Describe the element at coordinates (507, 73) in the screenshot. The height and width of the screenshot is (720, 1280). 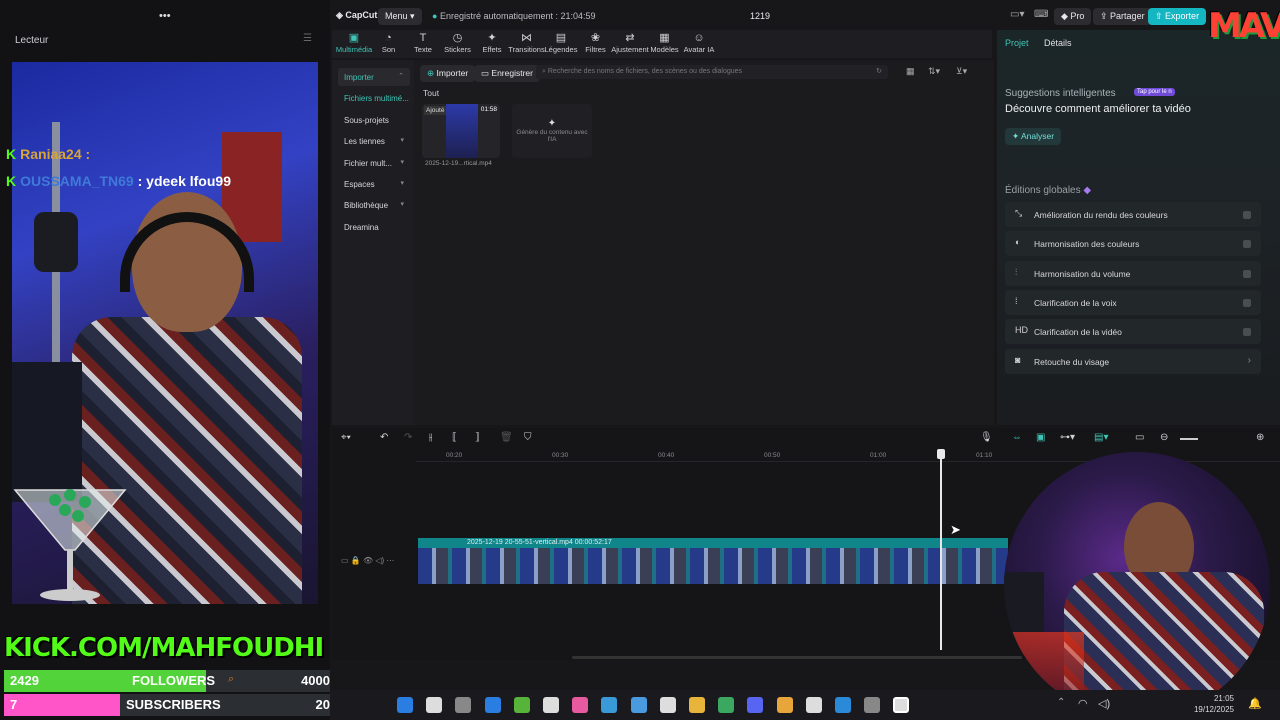
I see `record-button: ▭ Enregistrer` at that location.